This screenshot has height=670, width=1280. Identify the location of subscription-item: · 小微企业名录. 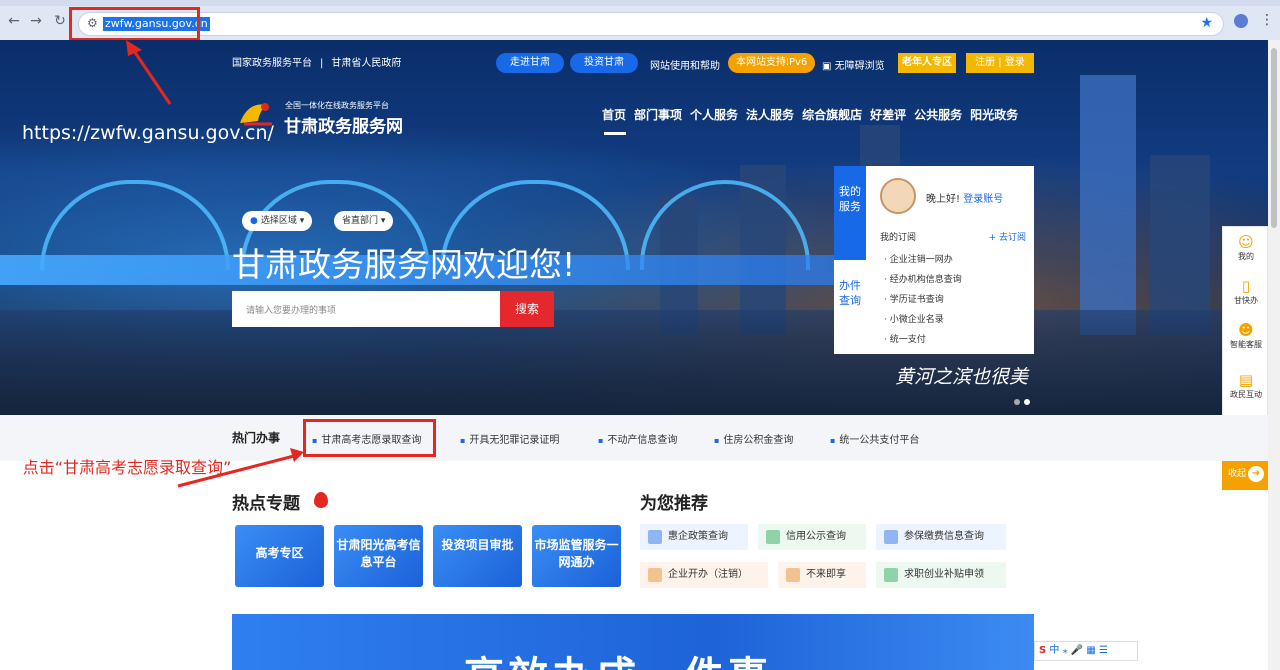
(914, 318).